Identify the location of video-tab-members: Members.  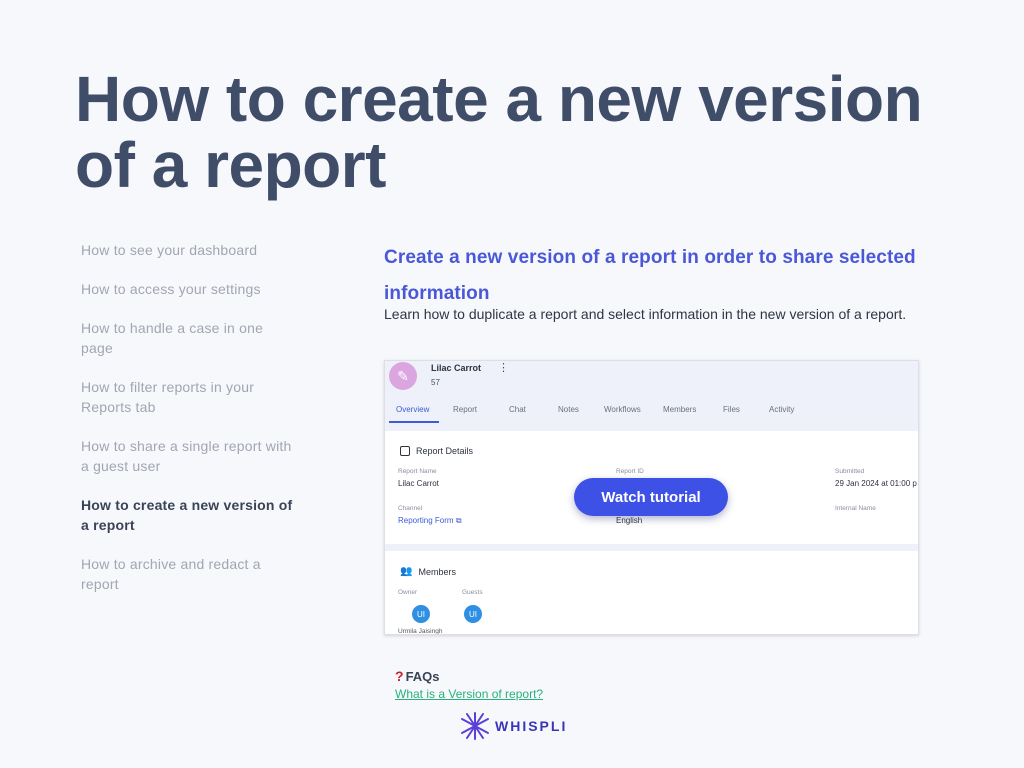
(680, 409).